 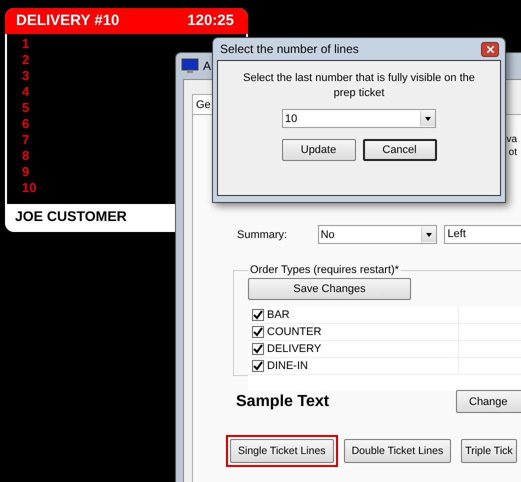 I want to click on change-button: Change, so click(x=488, y=401).